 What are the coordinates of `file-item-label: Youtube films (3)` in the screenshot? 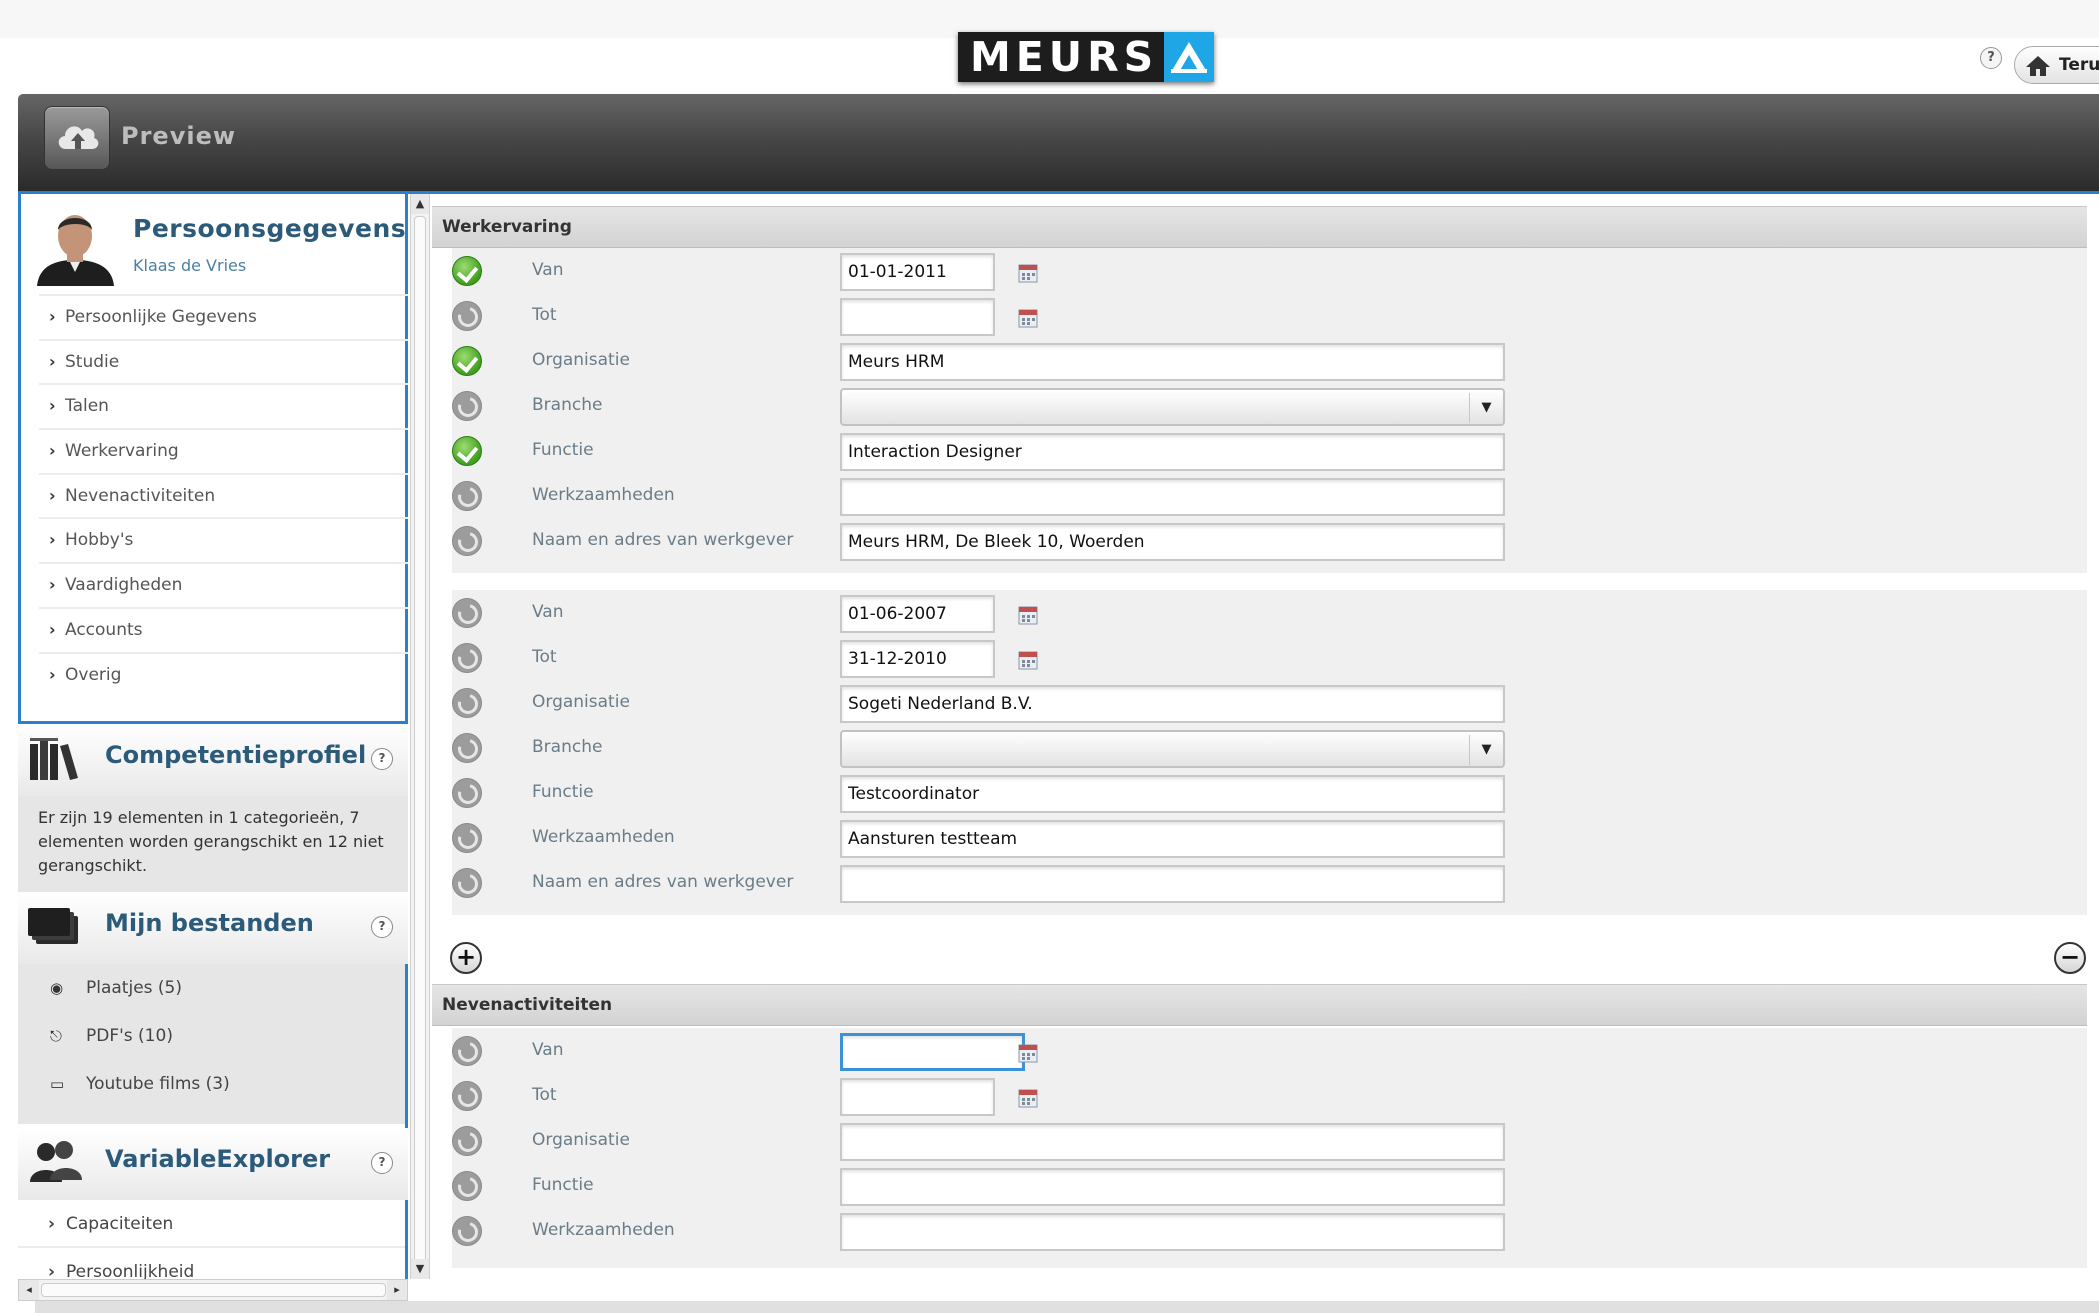 It's located at (158, 1084).